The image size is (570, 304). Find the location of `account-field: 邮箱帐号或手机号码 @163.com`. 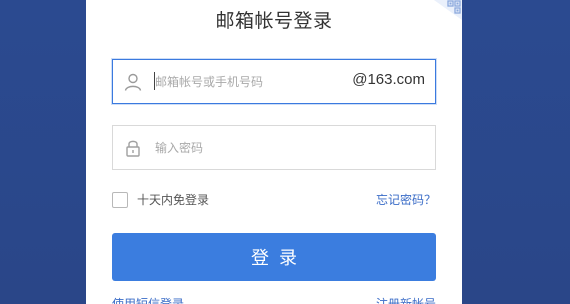

account-field: 邮箱帐号或手机号码 @163.com is located at coordinates (274, 81).